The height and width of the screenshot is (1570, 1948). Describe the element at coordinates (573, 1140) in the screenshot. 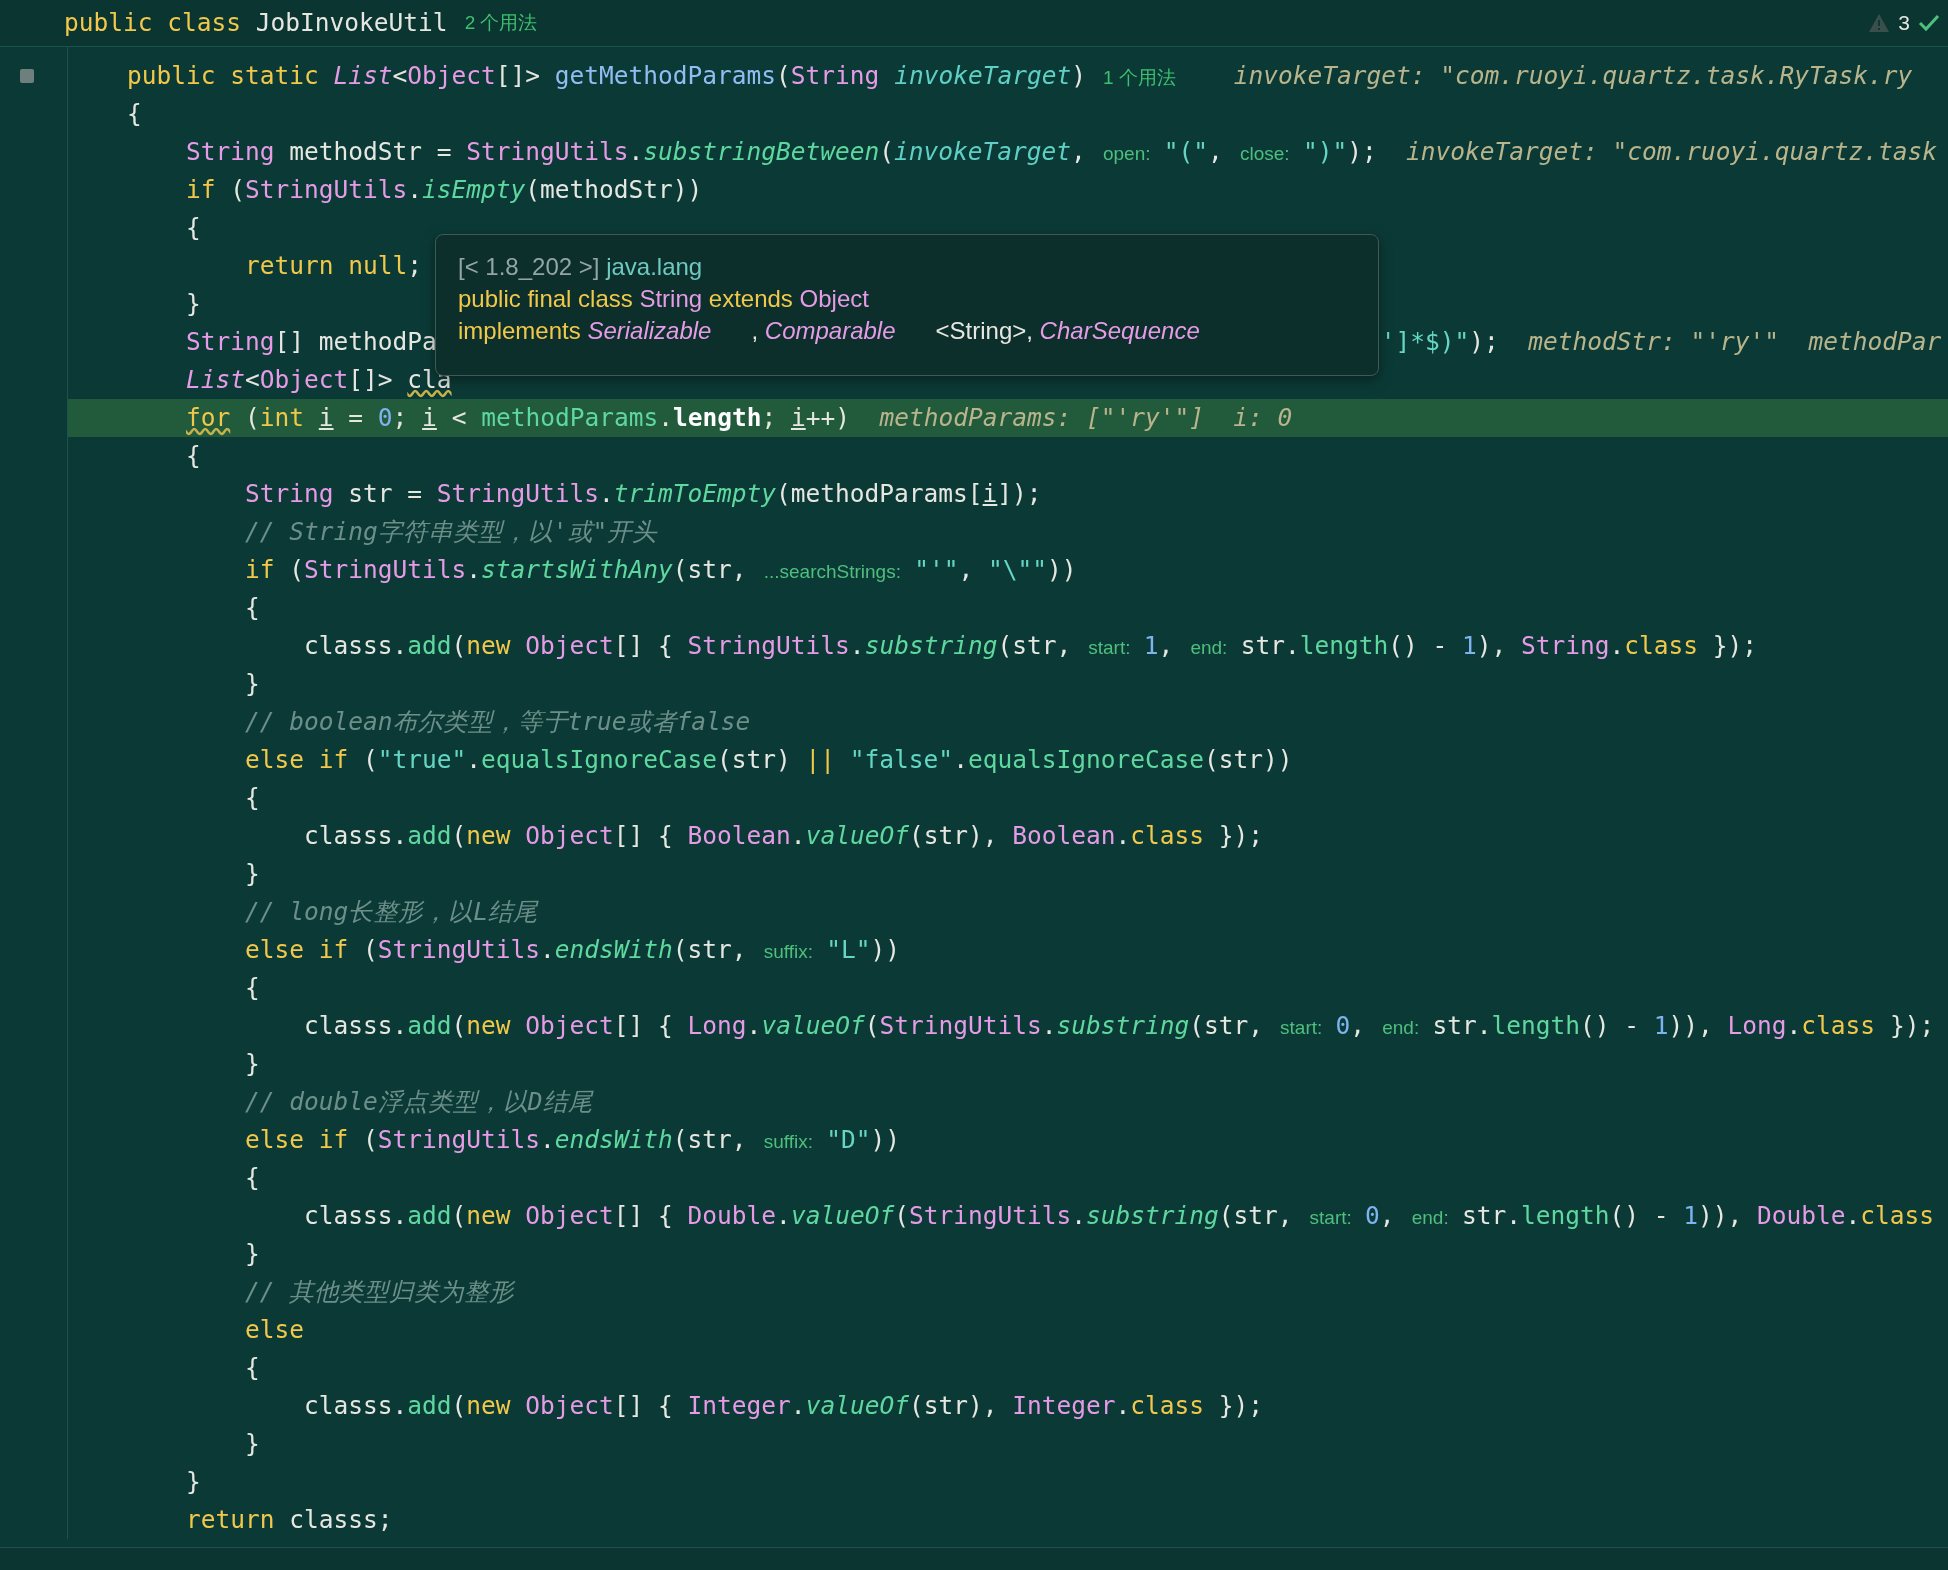

I see `code-line: else if (StringUtils.endsWith(str, suffix: "D"))` at that location.